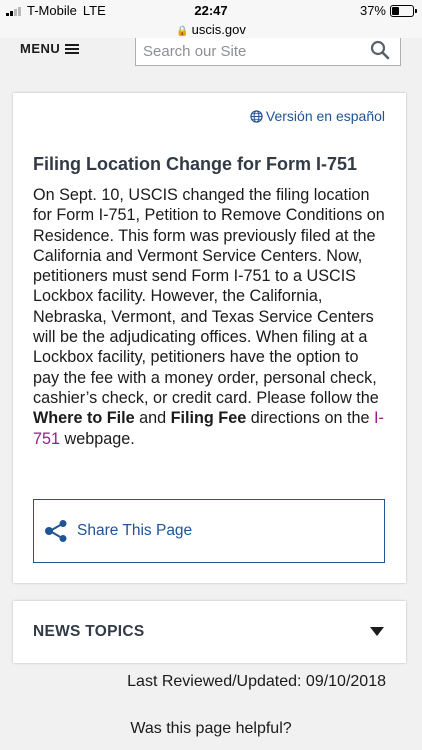  What do you see at coordinates (403, 10) in the screenshot?
I see `battery-icon` at bounding box center [403, 10].